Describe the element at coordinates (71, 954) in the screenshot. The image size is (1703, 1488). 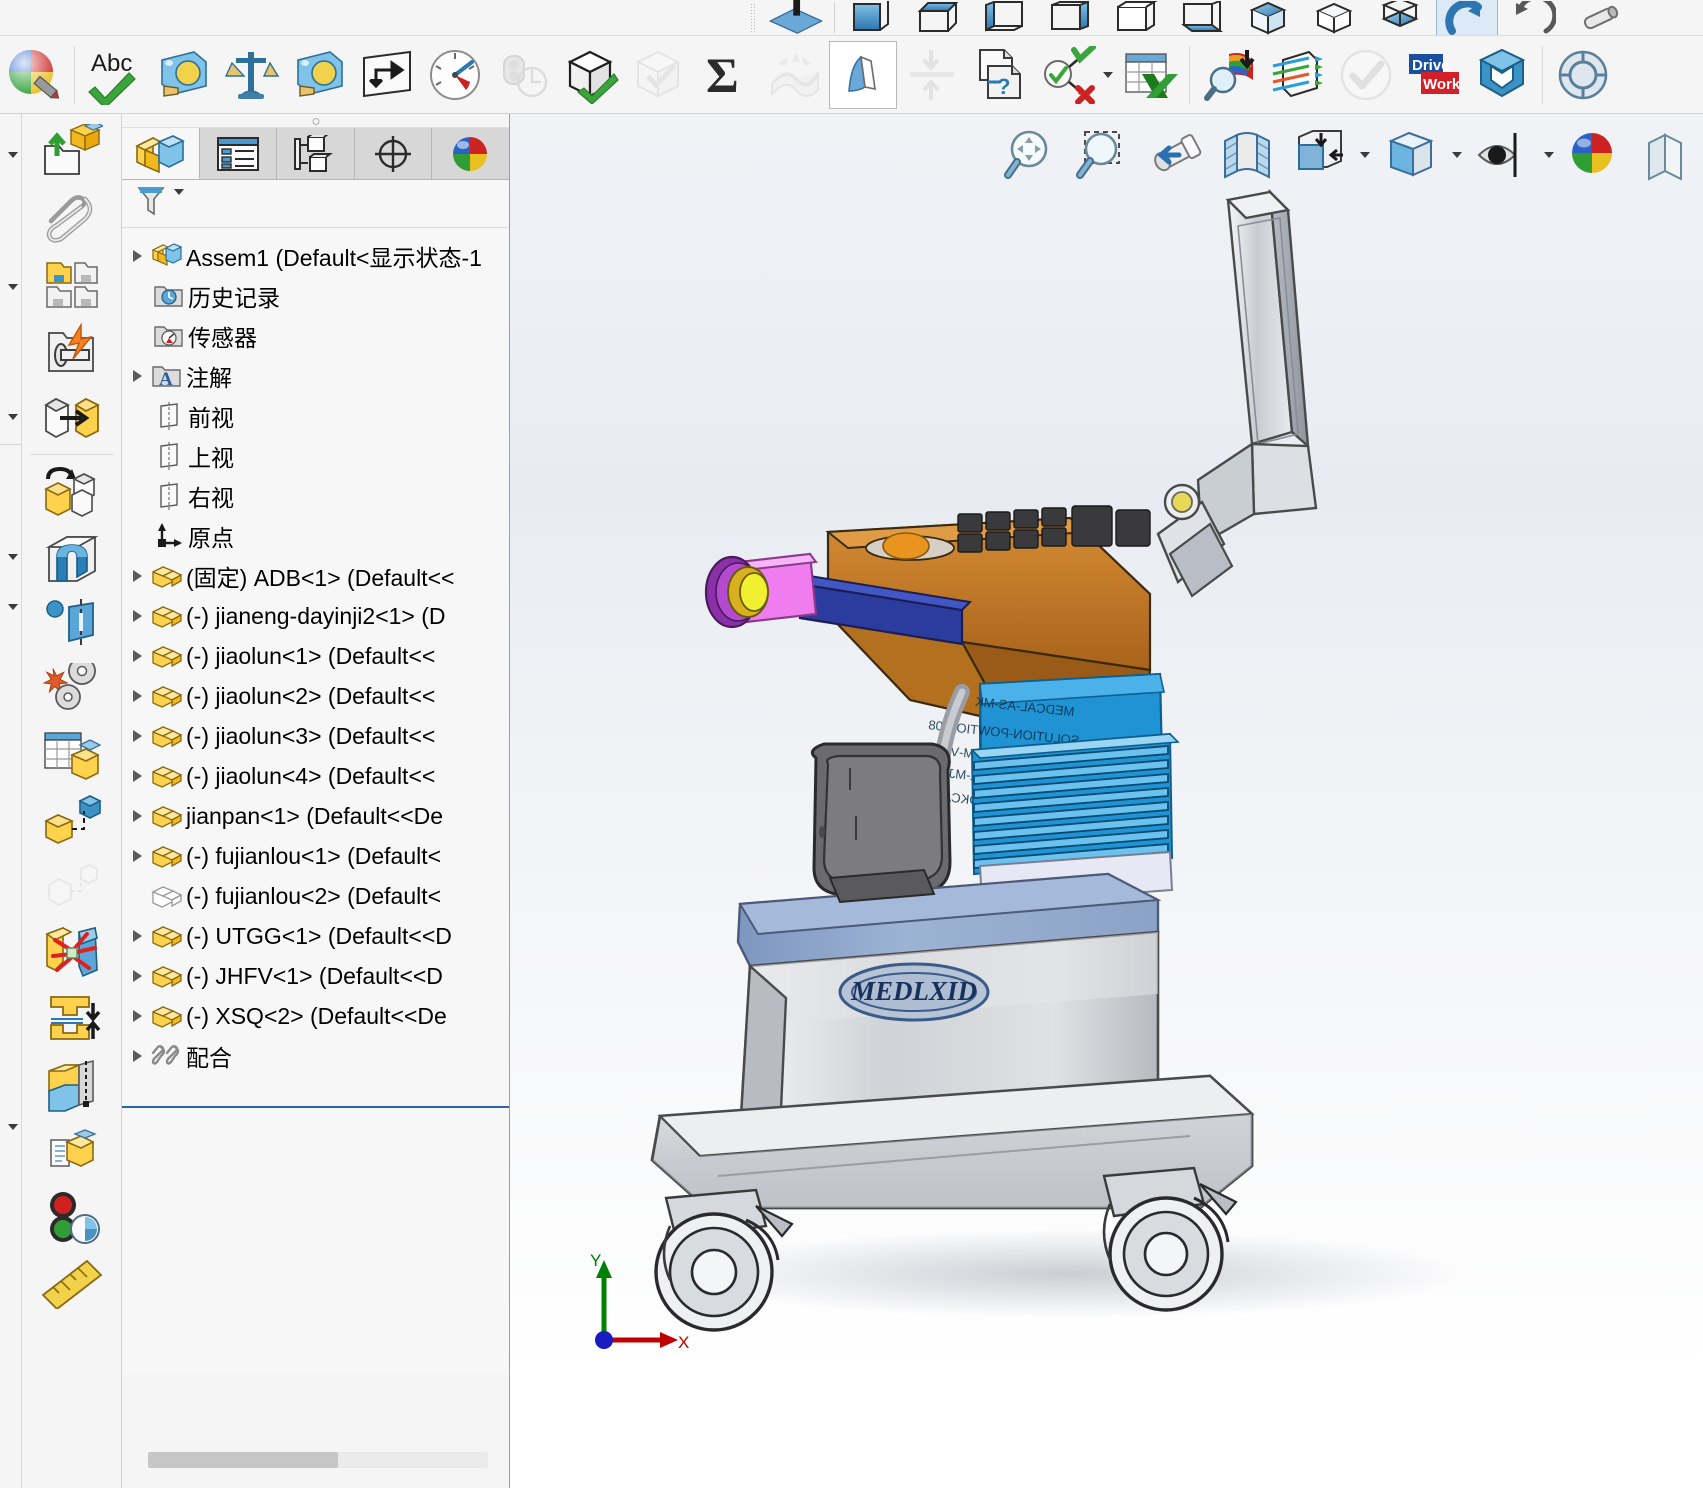
I see `interference-detection-icon` at that location.